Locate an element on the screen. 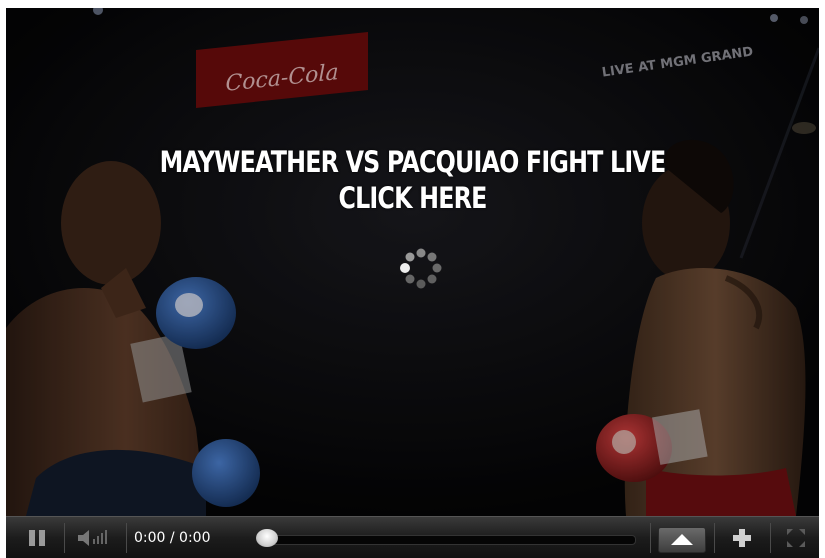 Image resolution: width=825 pixels, height=558 pixels. headline-line-2: CLICK HERE is located at coordinates (412, 198).